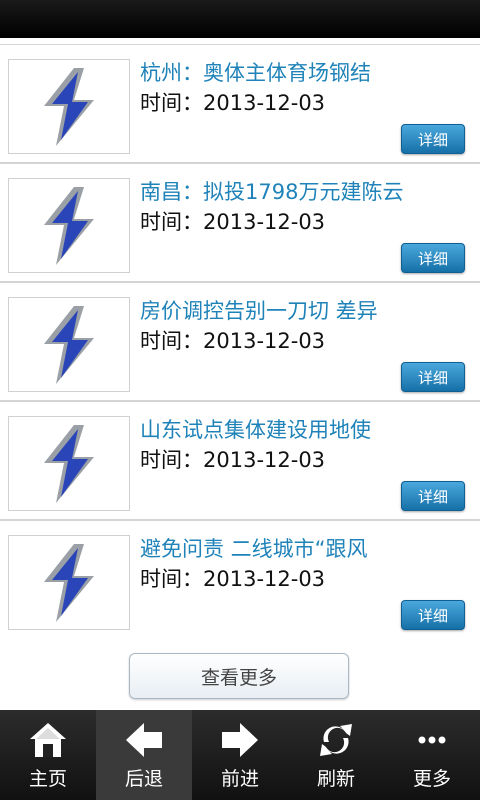  Describe the element at coordinates (336, 740) in the screenshot. I see `refresh-icon` at that location.